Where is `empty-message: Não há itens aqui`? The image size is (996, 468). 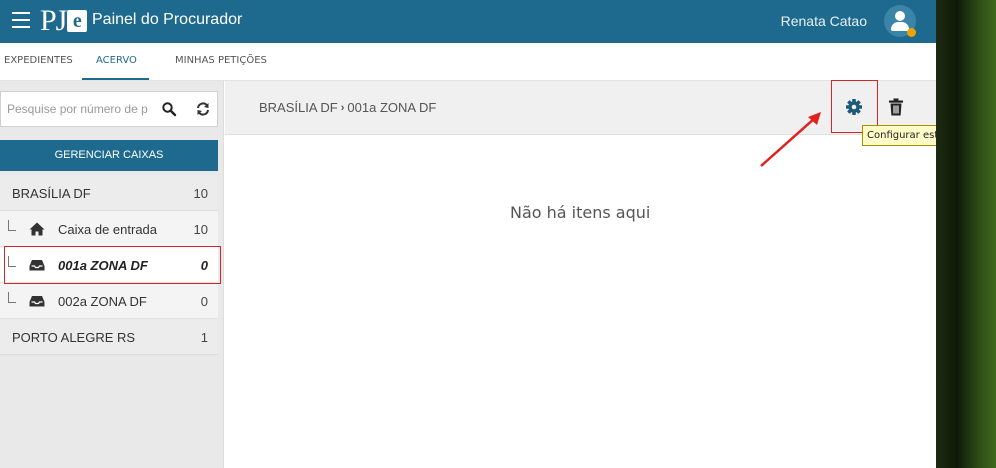
empty-message: Não há itens aqui is located at coordinates (580, 212).